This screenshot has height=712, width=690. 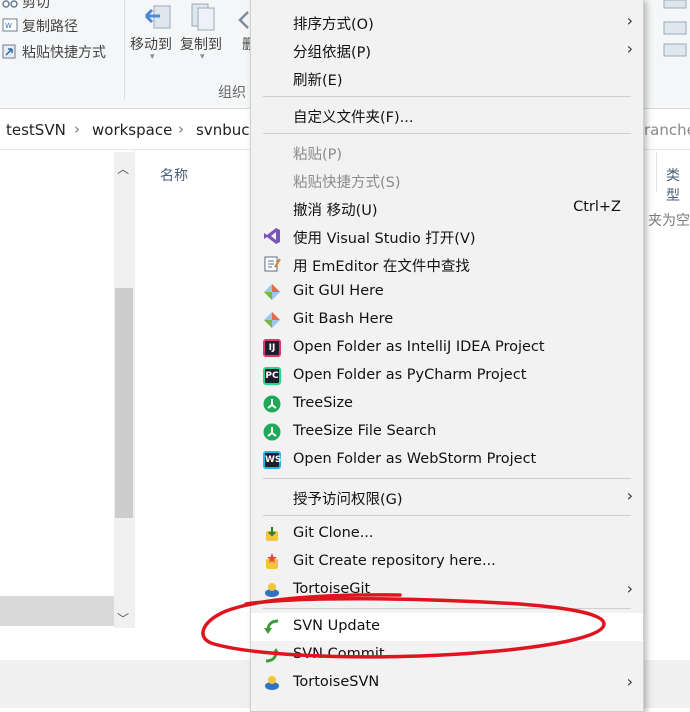 I want to click on move-to-chevron-icon: ▾, so click(x=152, y=57).